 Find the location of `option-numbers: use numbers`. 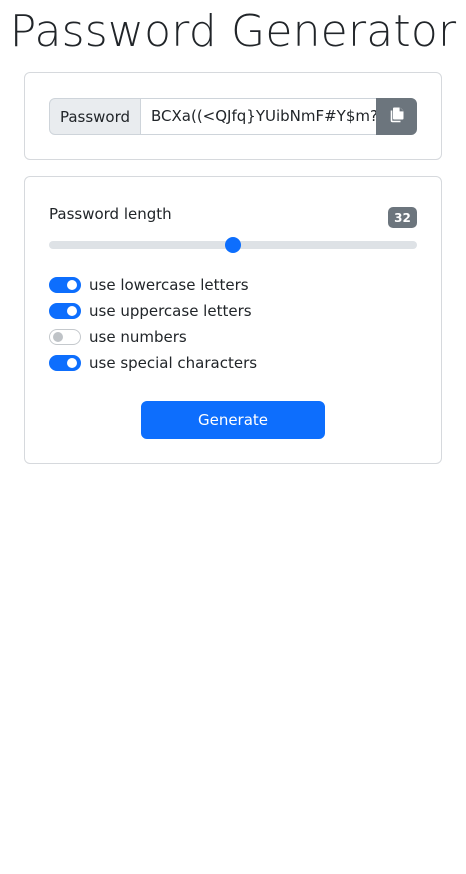

option-numbers: use numbers is located at coordinates (118, 337).